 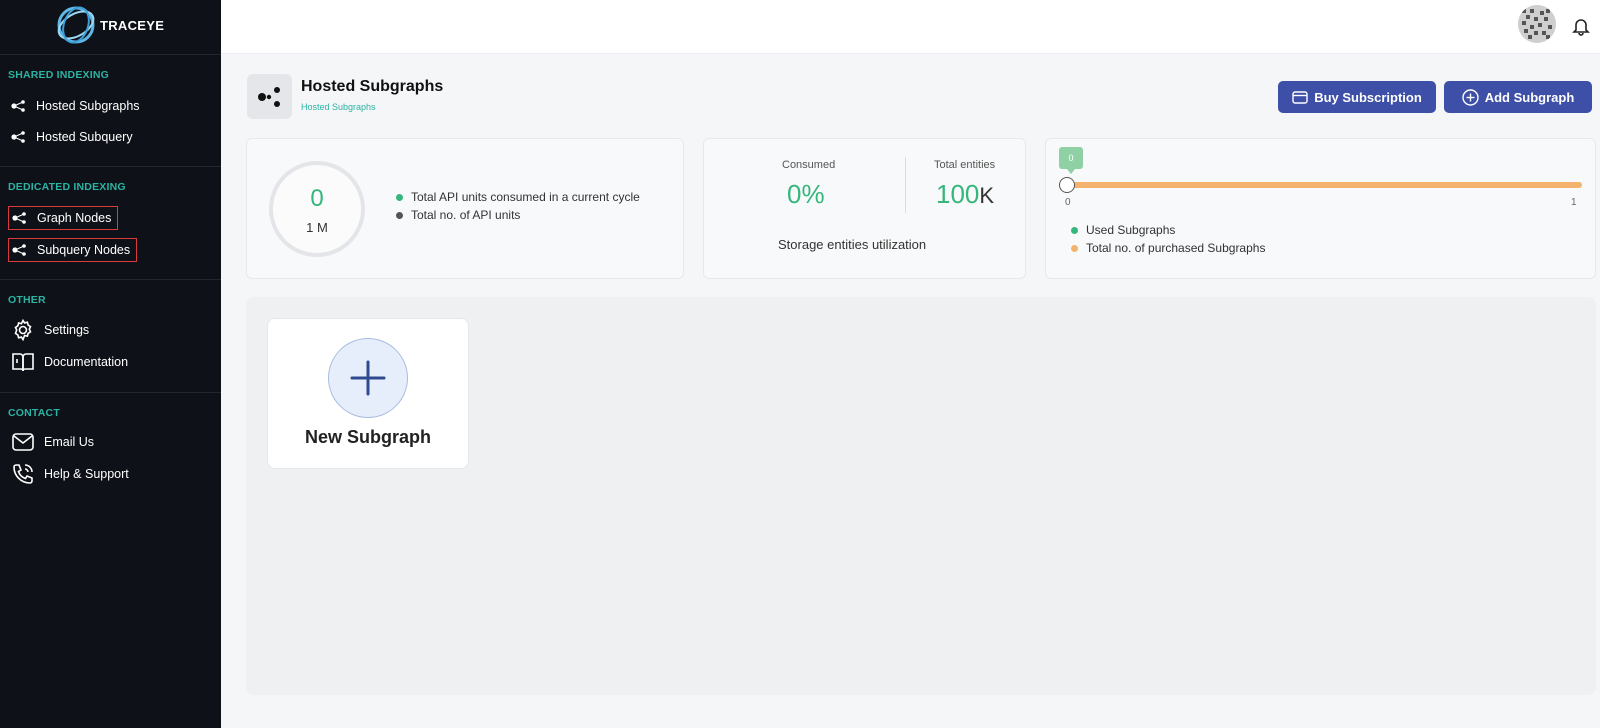 I want to click on topbar, so click(x=910, y=27).